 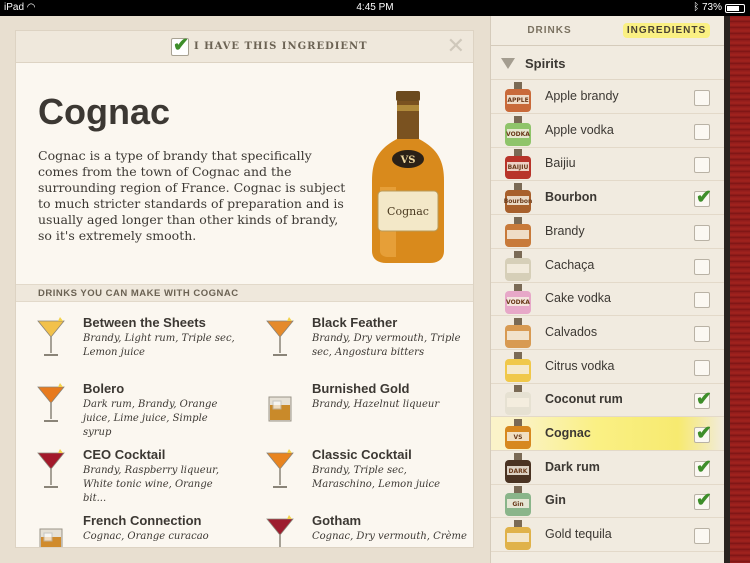 What do you see at coordinates (518, 437) in the screenshot?
I see `svg-text: VS` at bounding box center [518, 437].